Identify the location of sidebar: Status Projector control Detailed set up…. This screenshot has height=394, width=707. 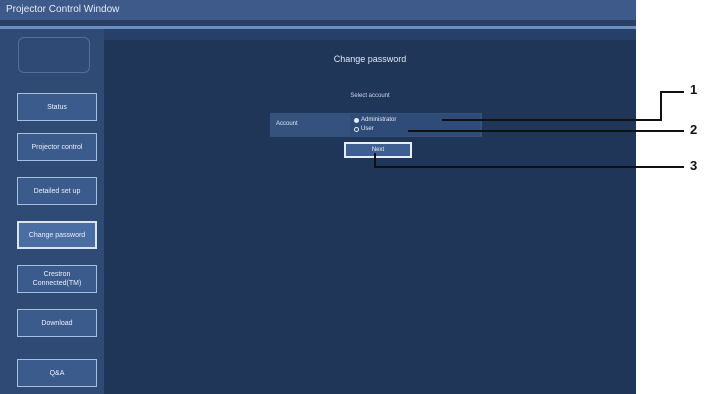
(52, 211).